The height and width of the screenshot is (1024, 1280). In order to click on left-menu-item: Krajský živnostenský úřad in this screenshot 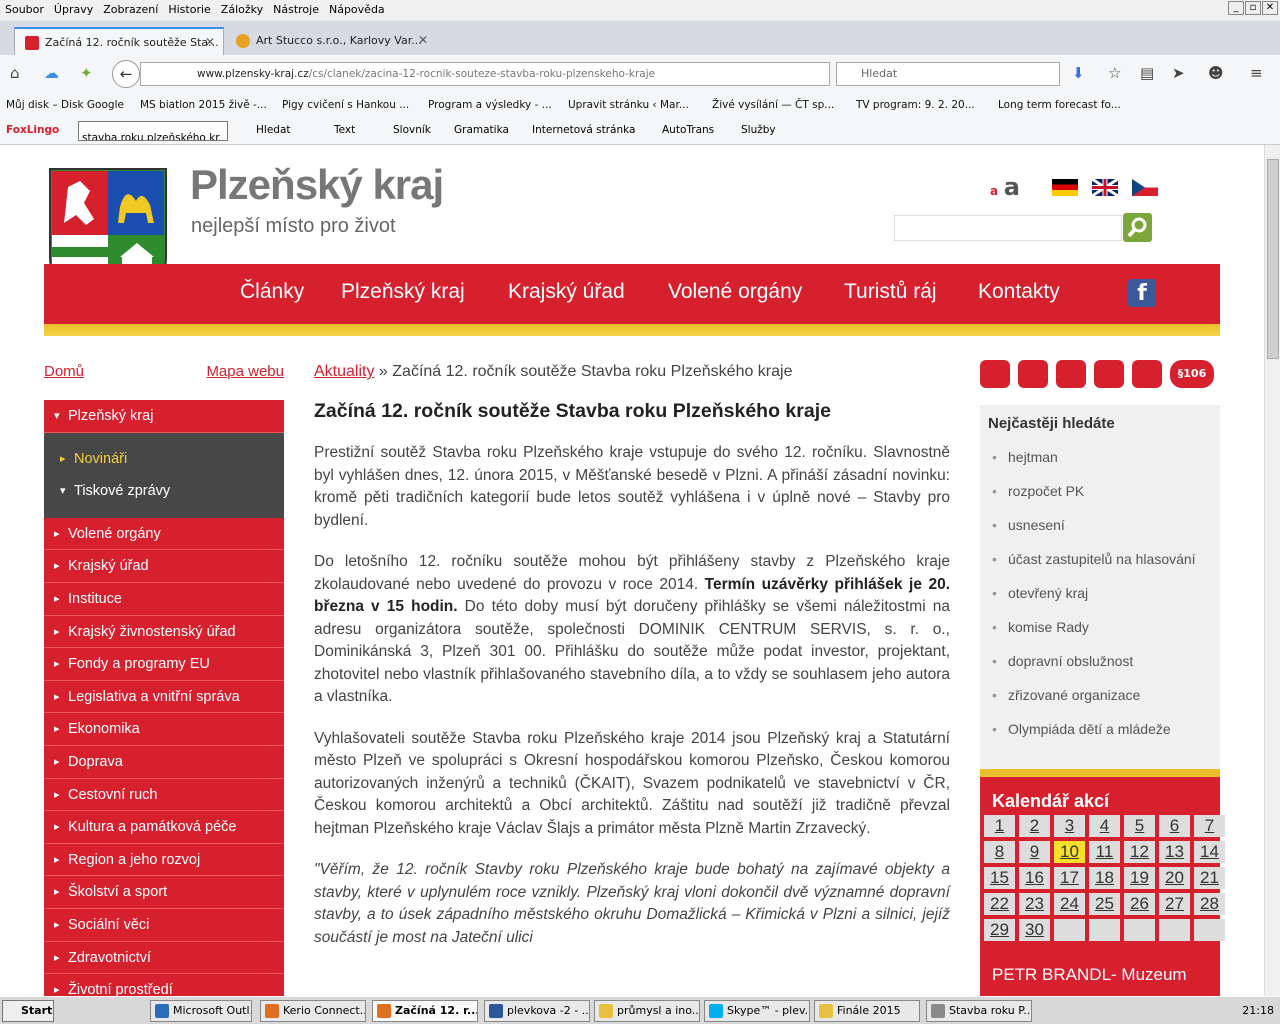, I will do `click(164, 632)`.